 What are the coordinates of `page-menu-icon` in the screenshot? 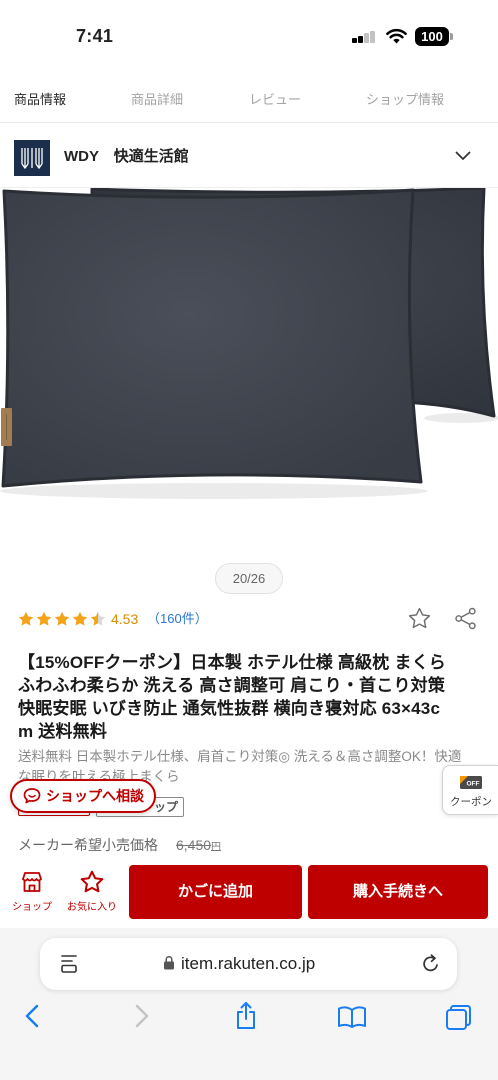 It's located at (69, 964).